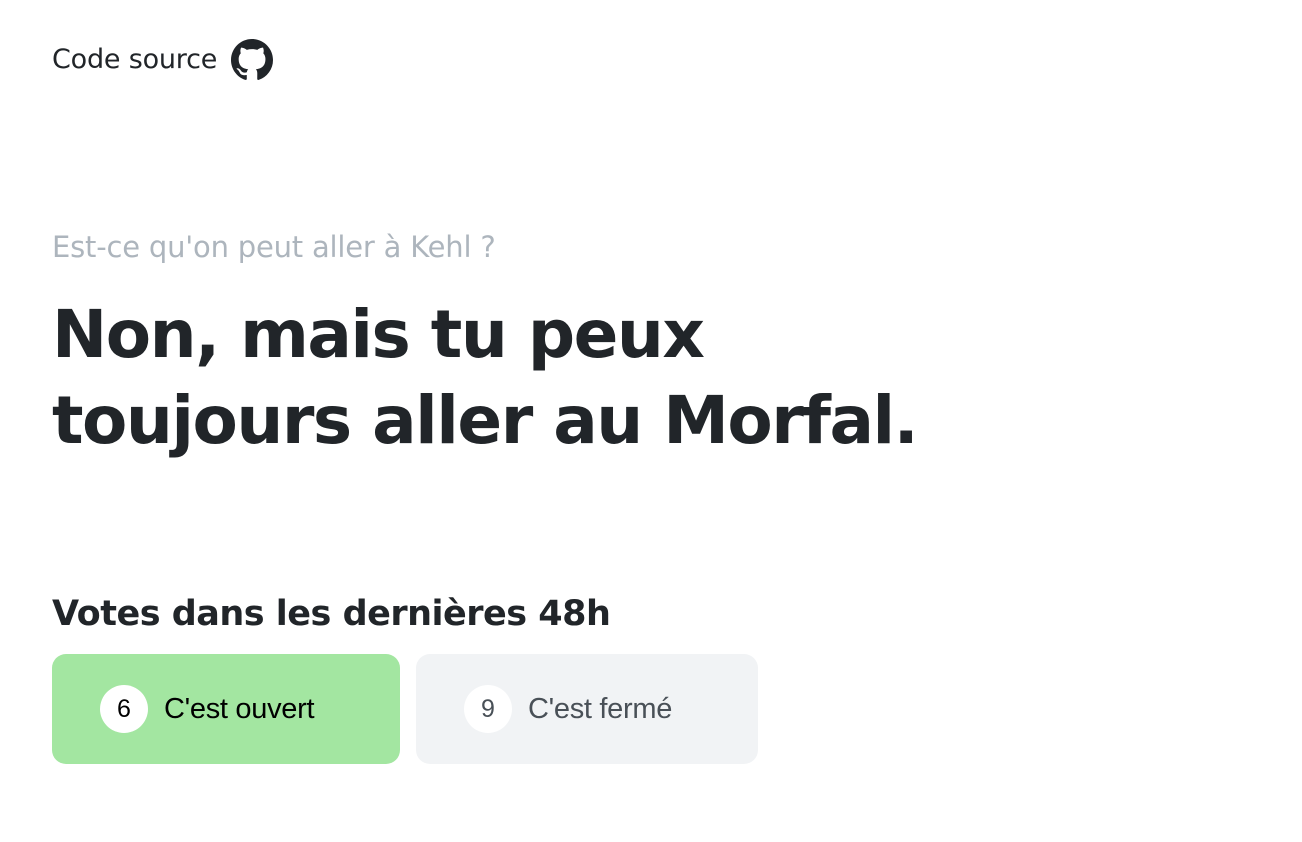 This screenshot has width=1302, height=842. I want to click on vote-buttons: 6 C'est ouvert 9 C'est fermé, so click(405, 709).